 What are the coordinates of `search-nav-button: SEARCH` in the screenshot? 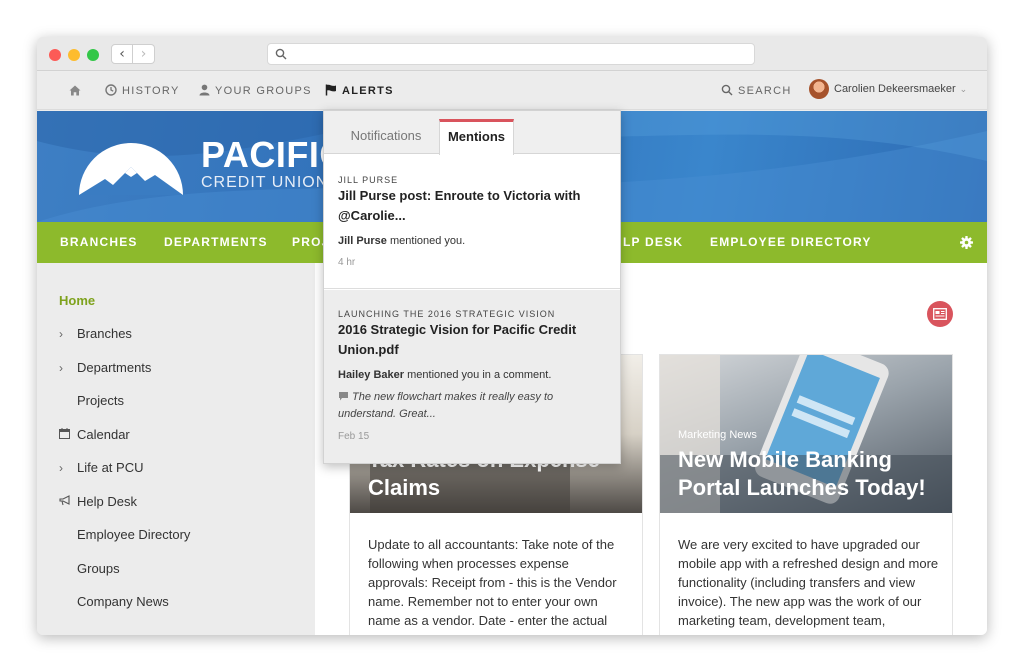 It's located at (756, 91).